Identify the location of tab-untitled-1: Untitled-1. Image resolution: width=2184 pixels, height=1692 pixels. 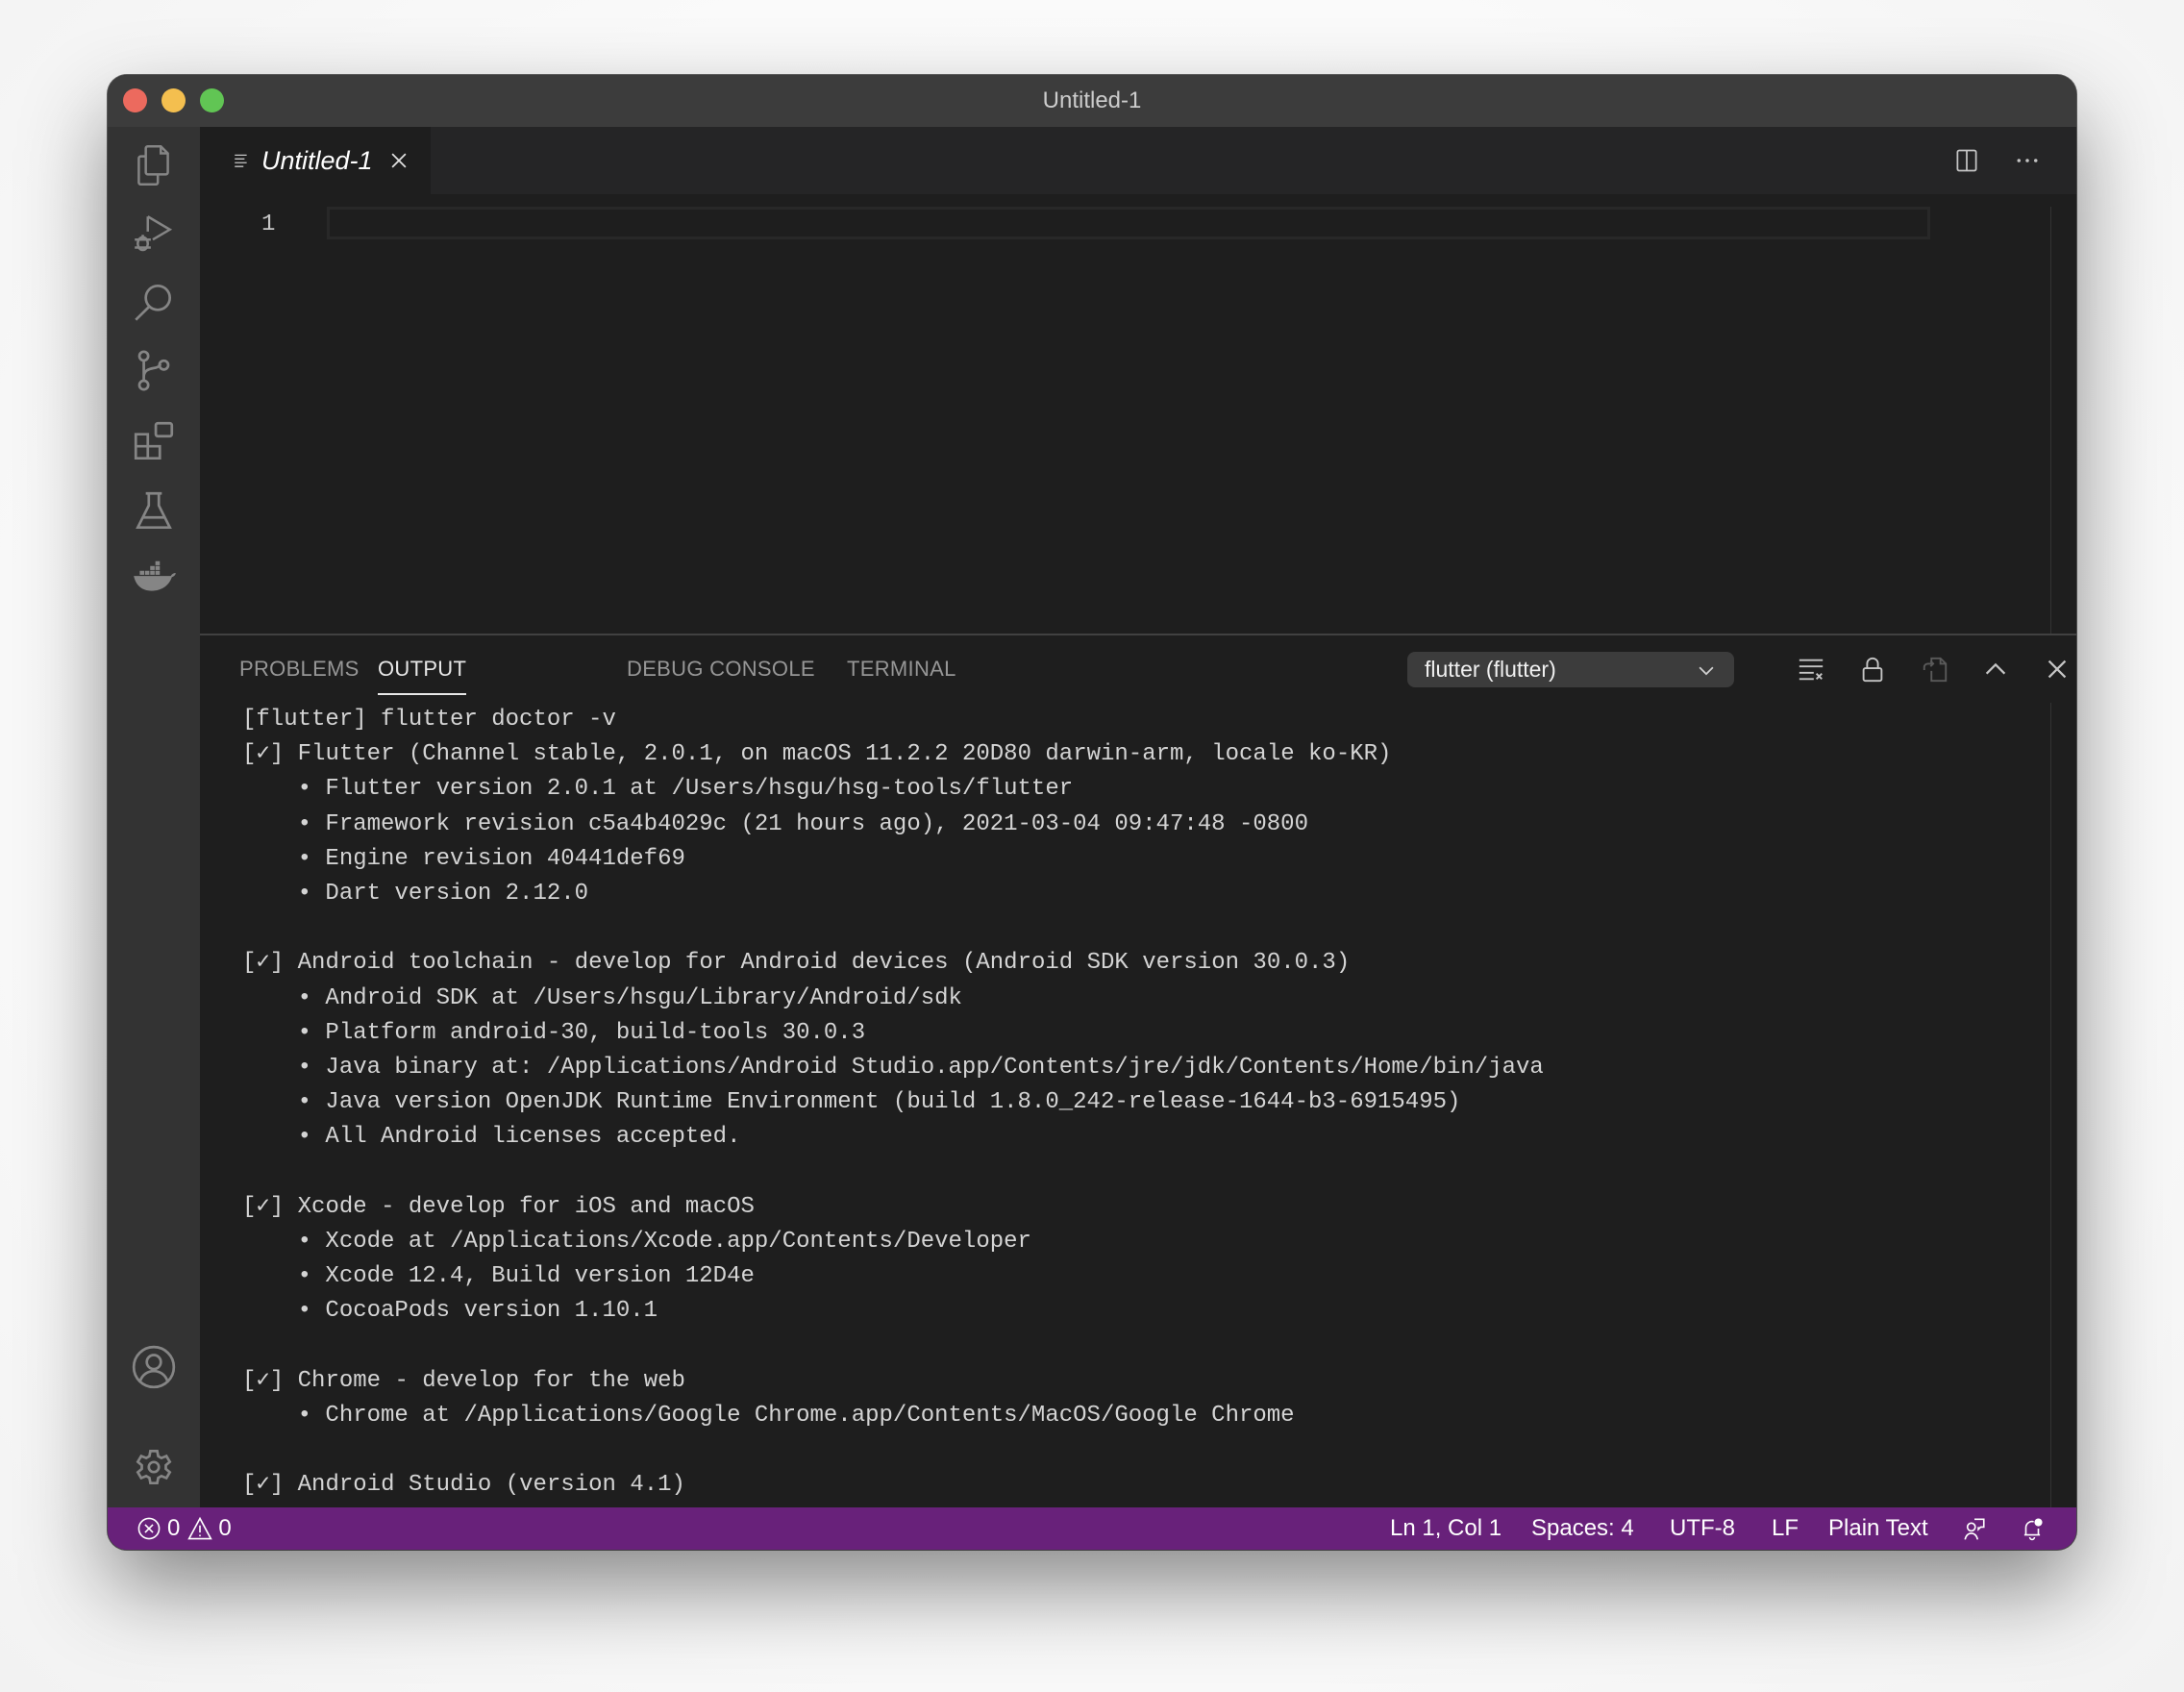
(316, 160).